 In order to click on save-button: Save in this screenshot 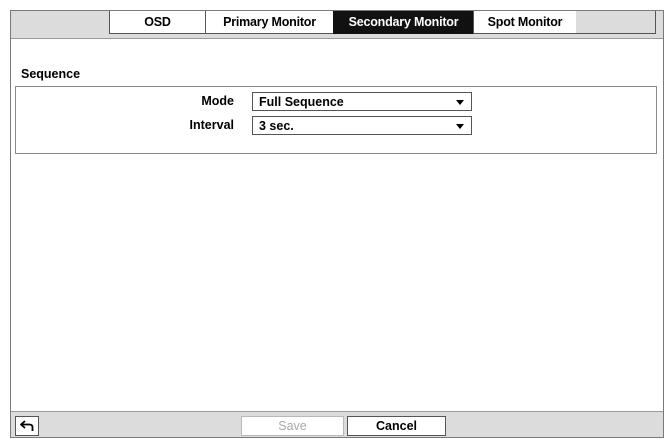, I will do `click(292, 426)`.